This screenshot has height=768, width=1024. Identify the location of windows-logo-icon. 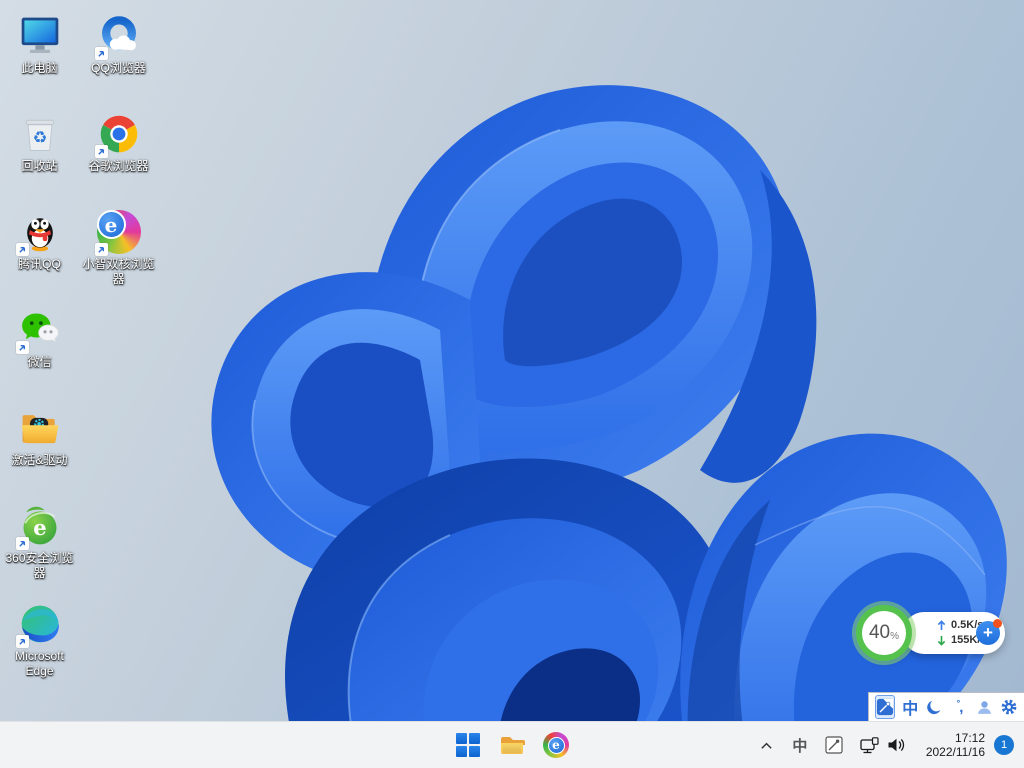
(468, 745).